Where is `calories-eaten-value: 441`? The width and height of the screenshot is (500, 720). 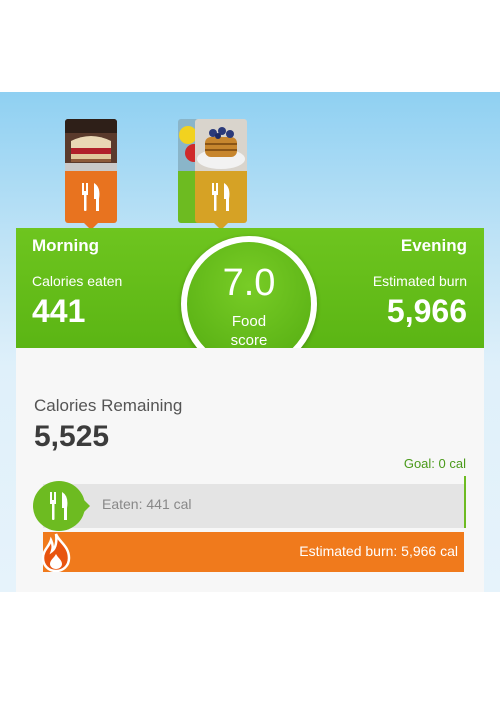 calories-eaten-value: 441 is located at coordinates (59, 311).